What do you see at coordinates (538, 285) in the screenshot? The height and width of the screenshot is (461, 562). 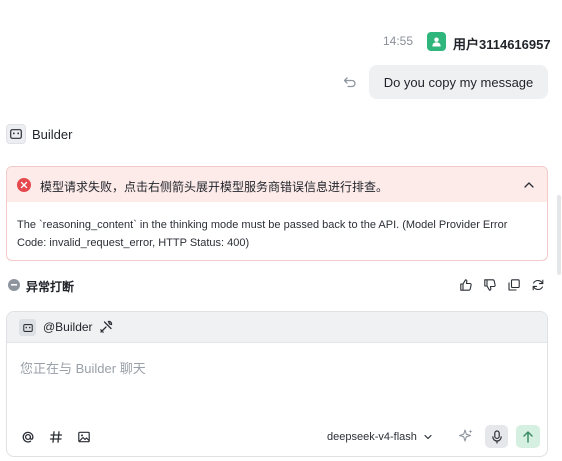 I see `refresh-icon` at bounding box center [538, 285].